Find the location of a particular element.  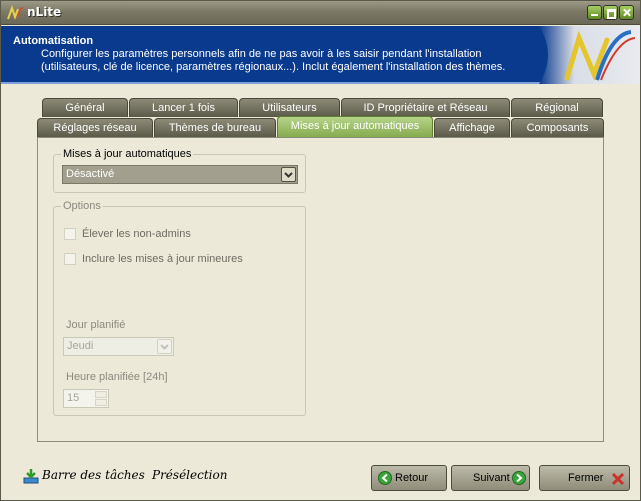

auto-updates-select: Désactivé is located at coordinates (180, 174).